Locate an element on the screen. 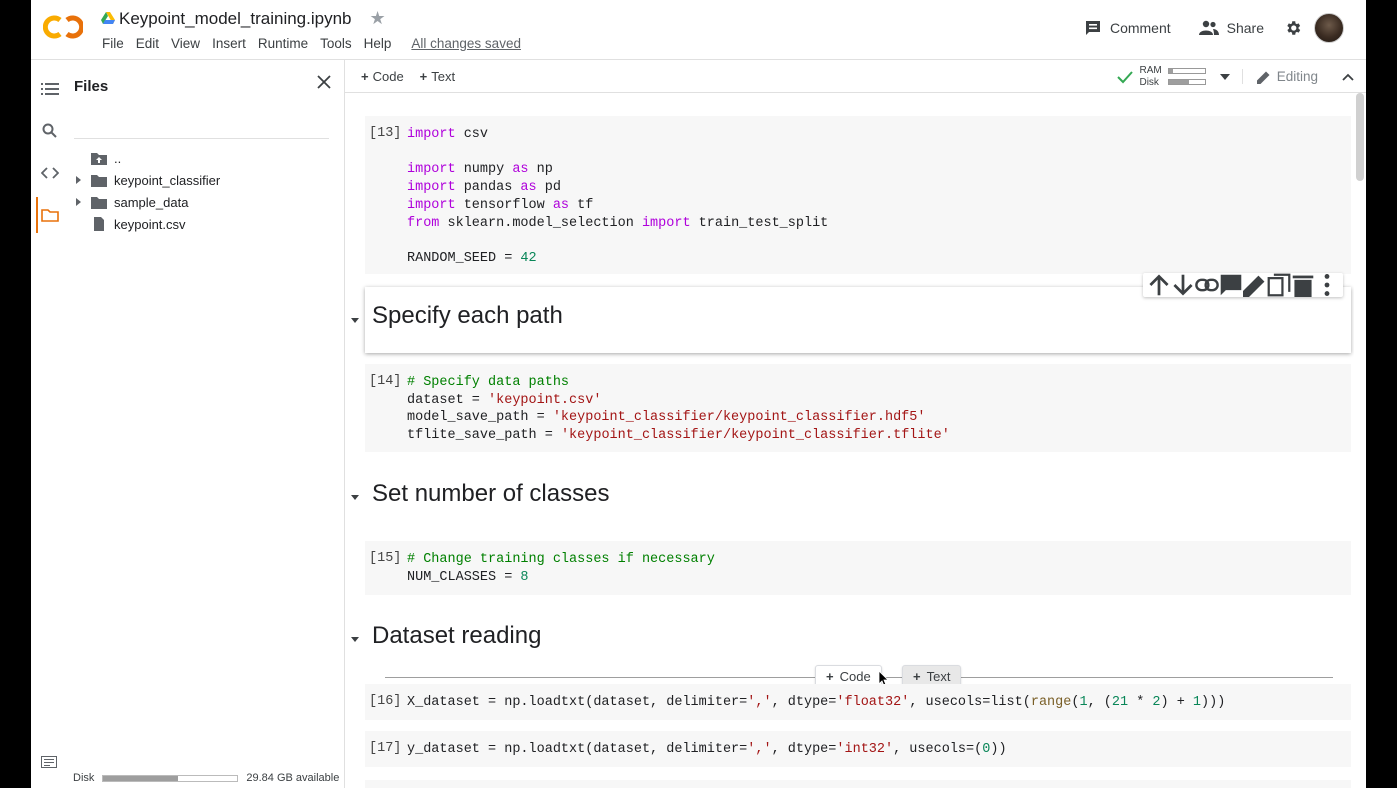  chevron-up-icon is located at coordinates (1348, 77).